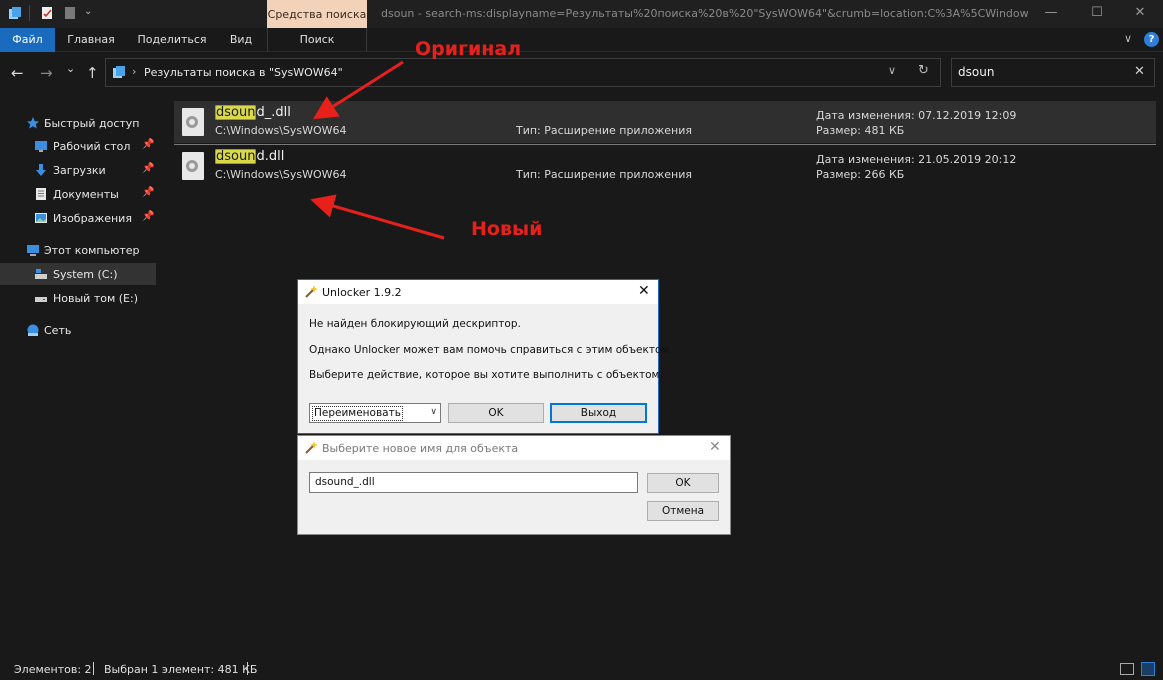 This screenshot has height=680, width=1163. Describe the element at coordinates (468, 49) in the screenshot. I see `annotation-original: Оригинал` at that location.